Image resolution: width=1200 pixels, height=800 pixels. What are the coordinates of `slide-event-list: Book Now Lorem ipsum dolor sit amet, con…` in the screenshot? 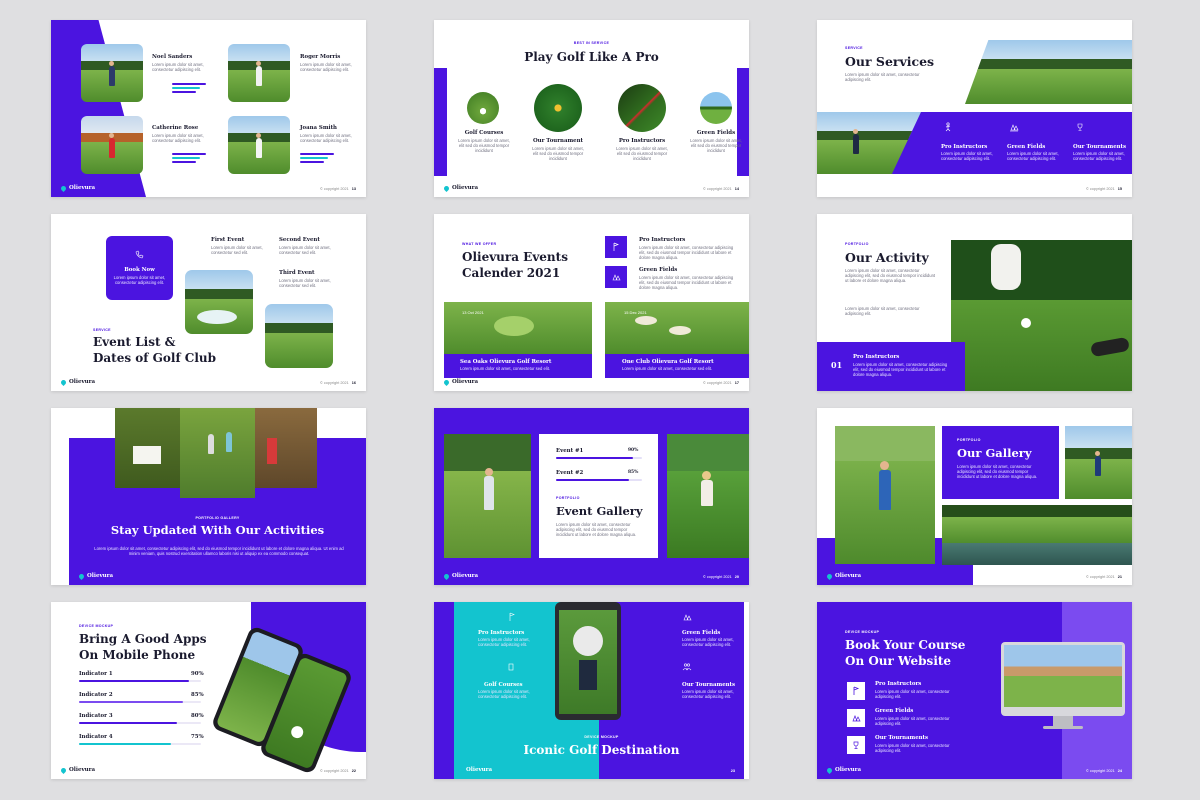 It's located at (208, 302).